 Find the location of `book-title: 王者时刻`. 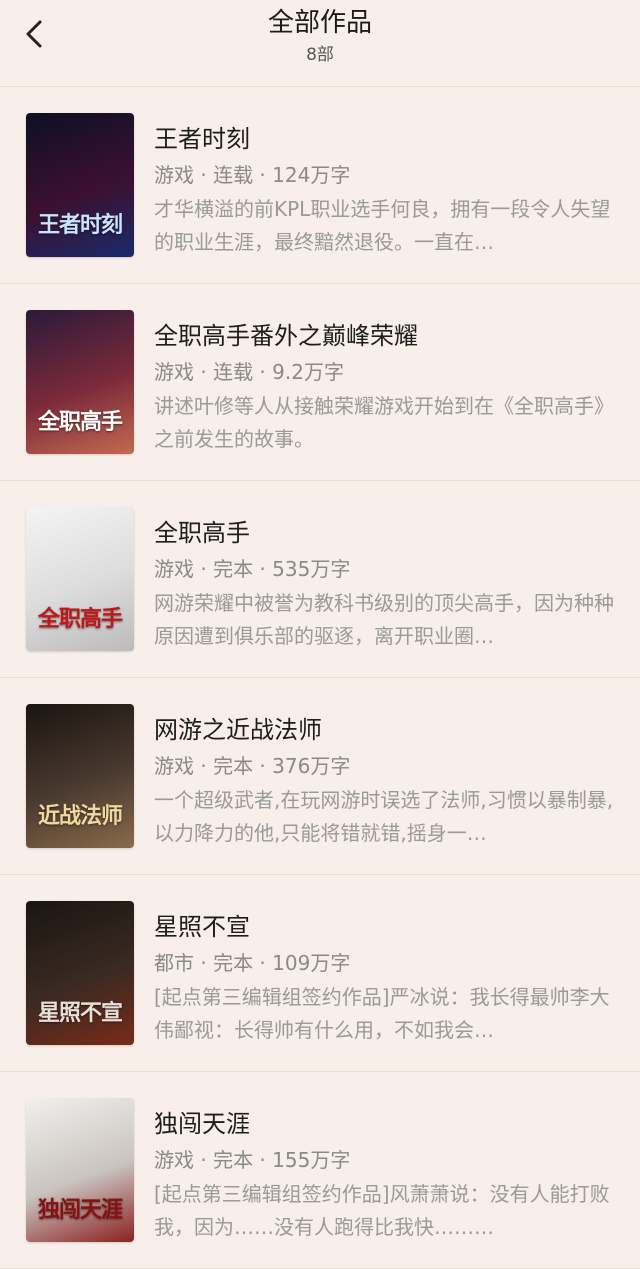

book-title: 王者时刻 is located at coordinates (202, 139).